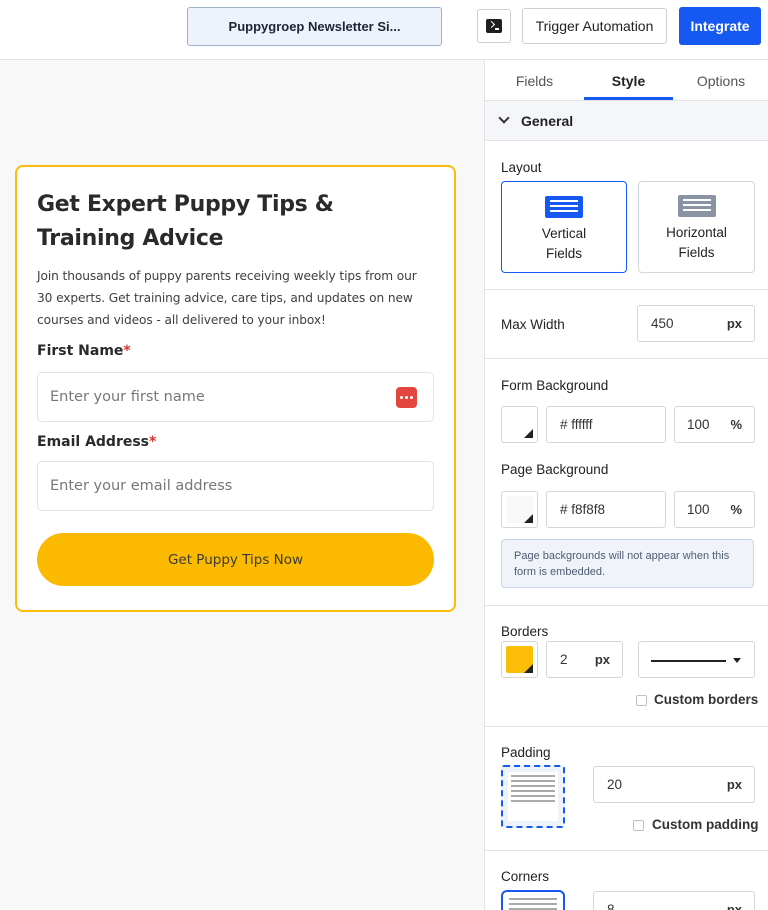 The image size is (768, 910). I want to click on trigger-automation-button: Trigger Automation, so click(594, 26).